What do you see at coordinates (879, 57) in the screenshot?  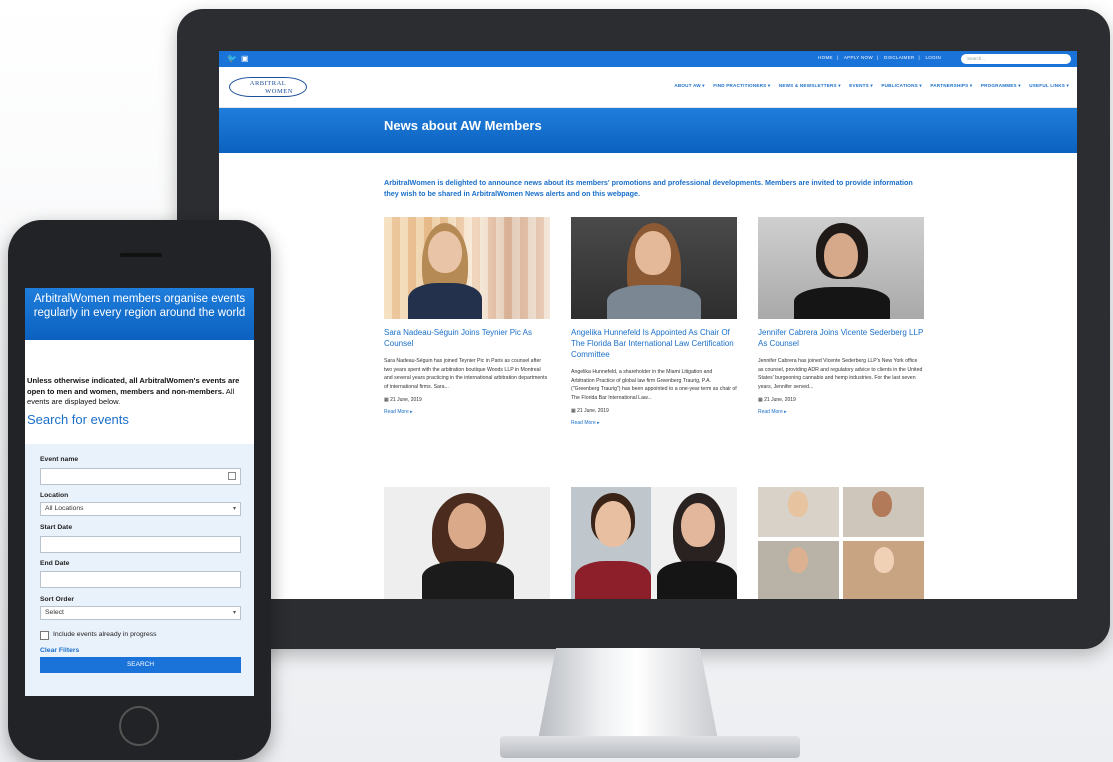 I see `top-links: HOME | APPLY NOW | DISCLAIMER | LOGIN` at bounding box center [879, 57].